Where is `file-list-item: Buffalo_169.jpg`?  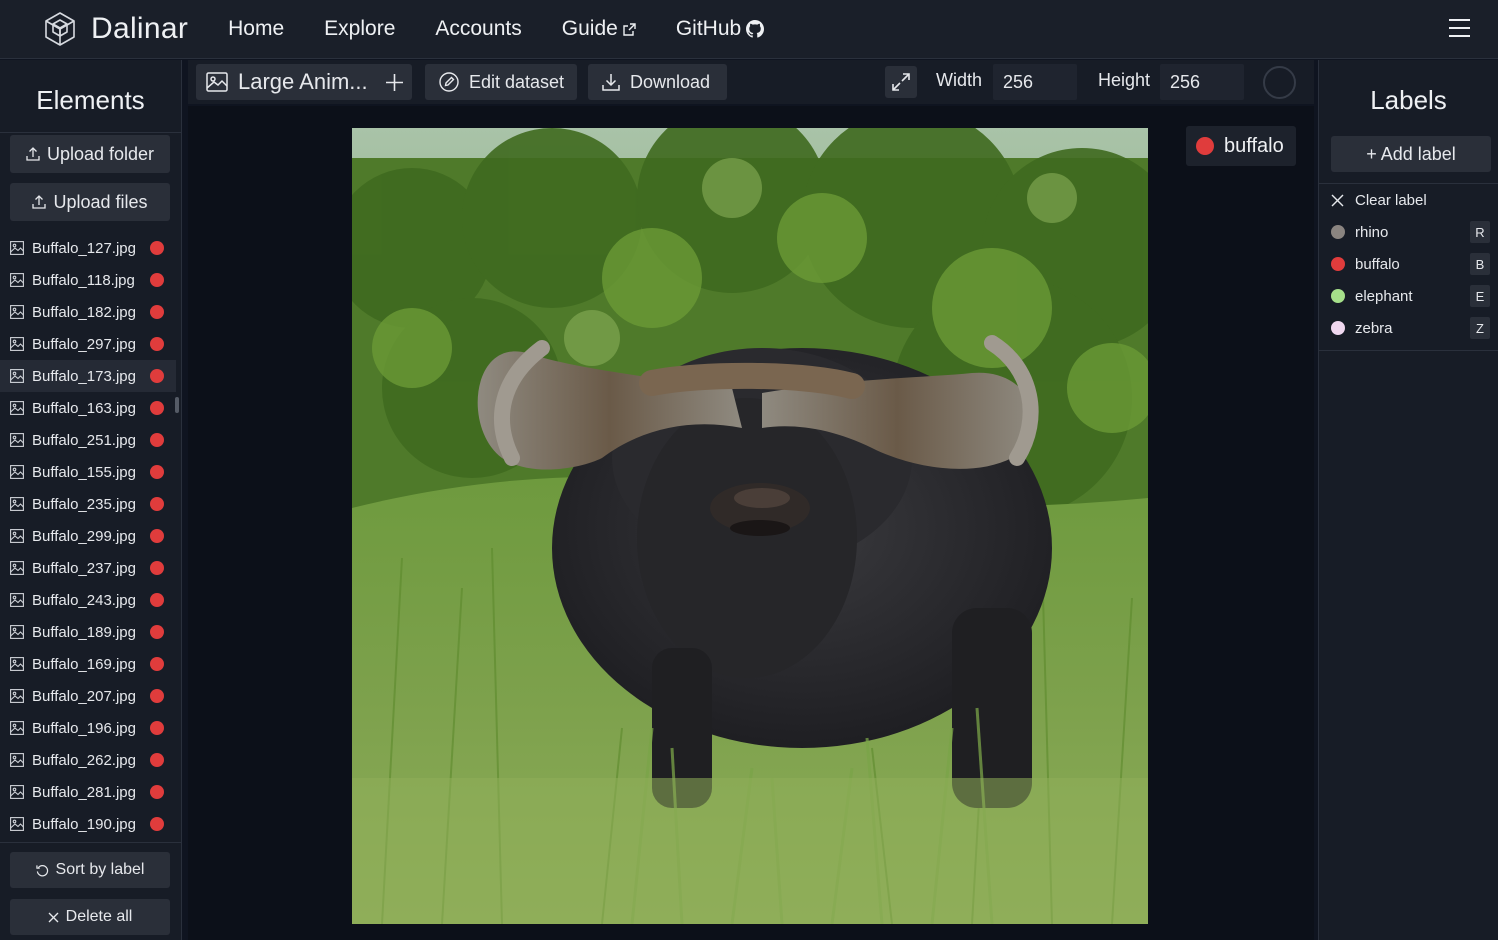 file-list-item: Buffalo_169.jpg is located at coordinates (88, 664).